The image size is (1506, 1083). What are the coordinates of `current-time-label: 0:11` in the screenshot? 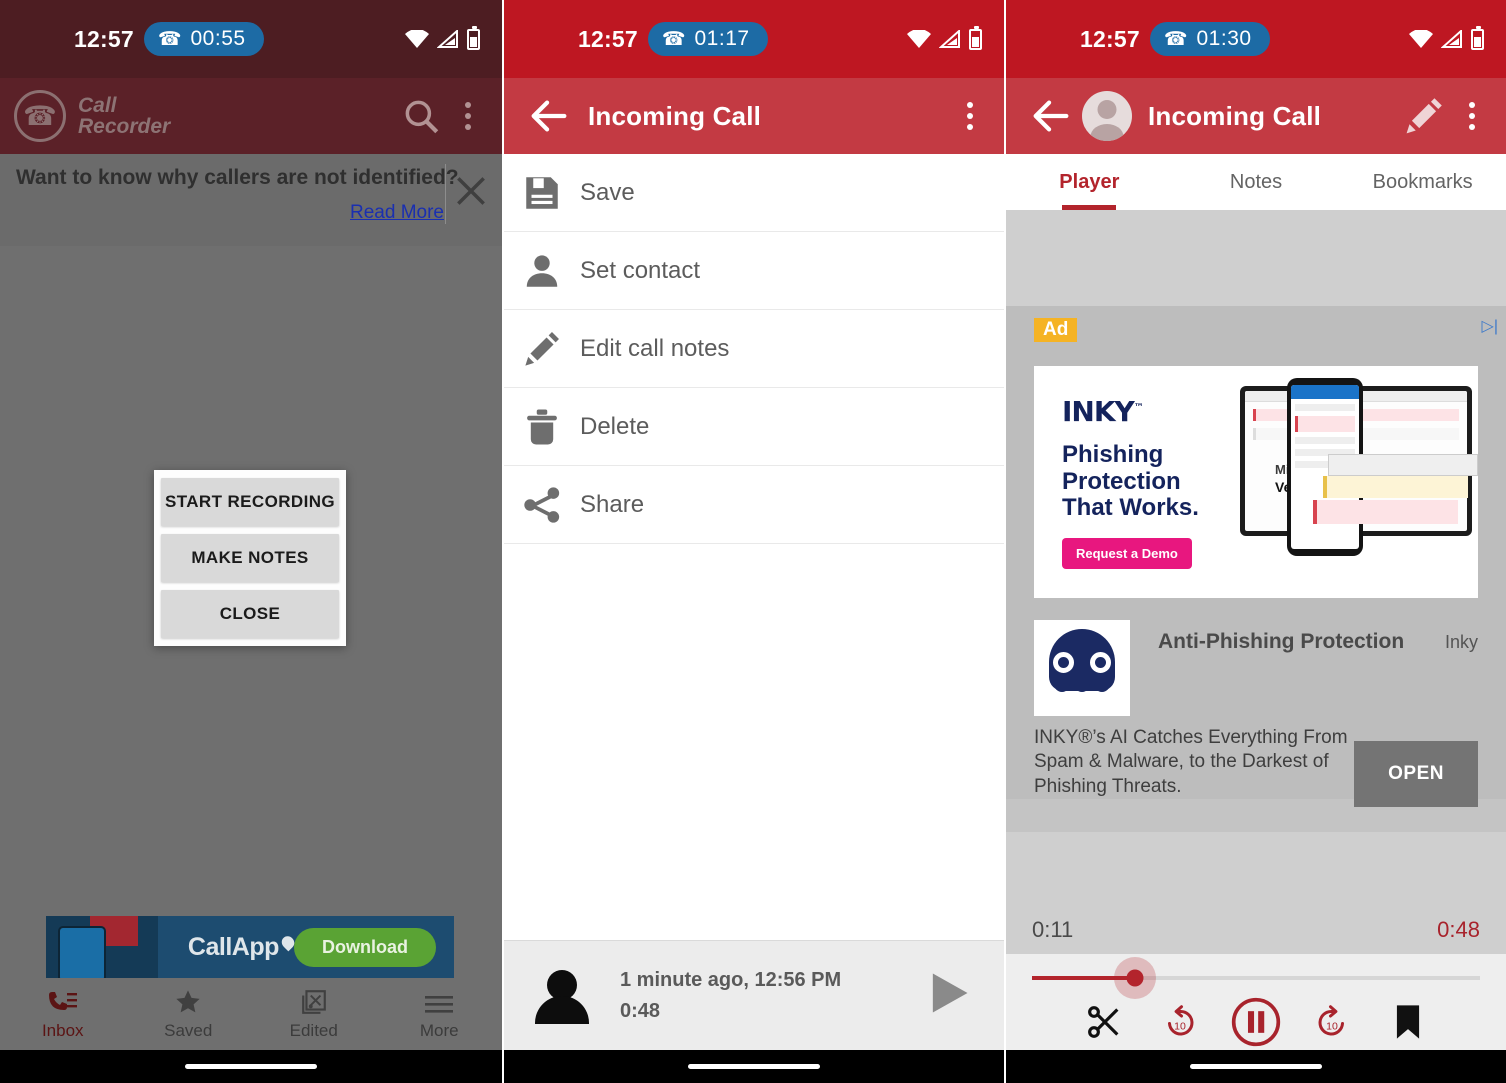 It's located at (1053, 929).